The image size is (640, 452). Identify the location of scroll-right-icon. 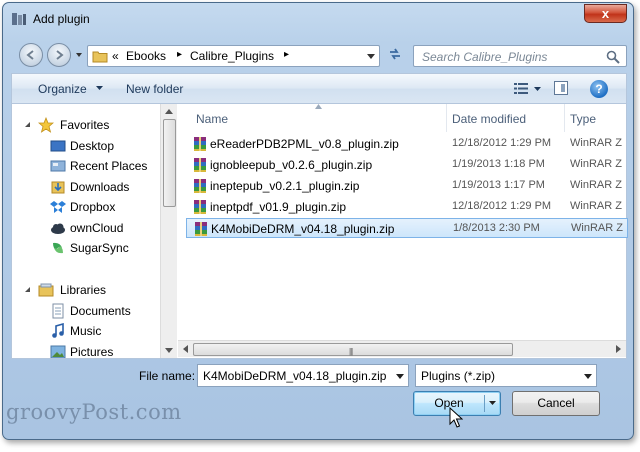
(619, 349).